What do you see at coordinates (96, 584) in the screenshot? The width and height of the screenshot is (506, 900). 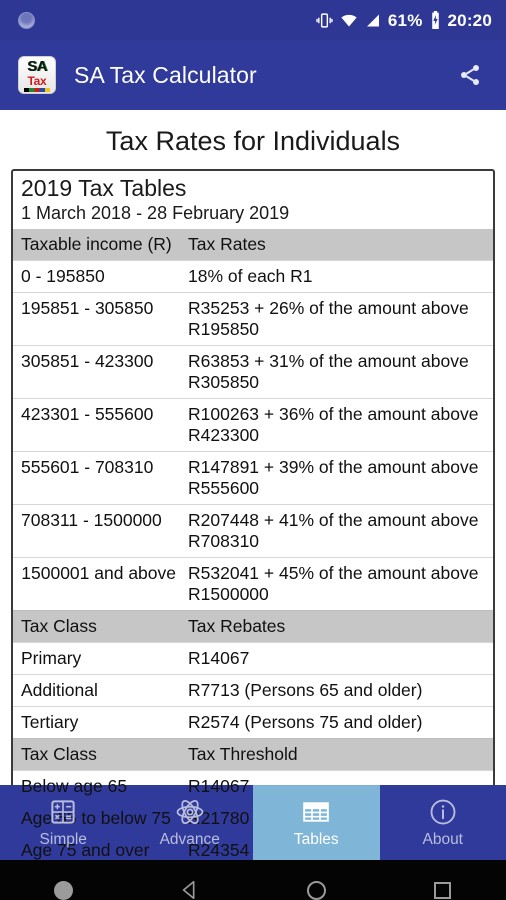 I see `cell-income-band: 1500001 and above` at bounding box center [96, 584].